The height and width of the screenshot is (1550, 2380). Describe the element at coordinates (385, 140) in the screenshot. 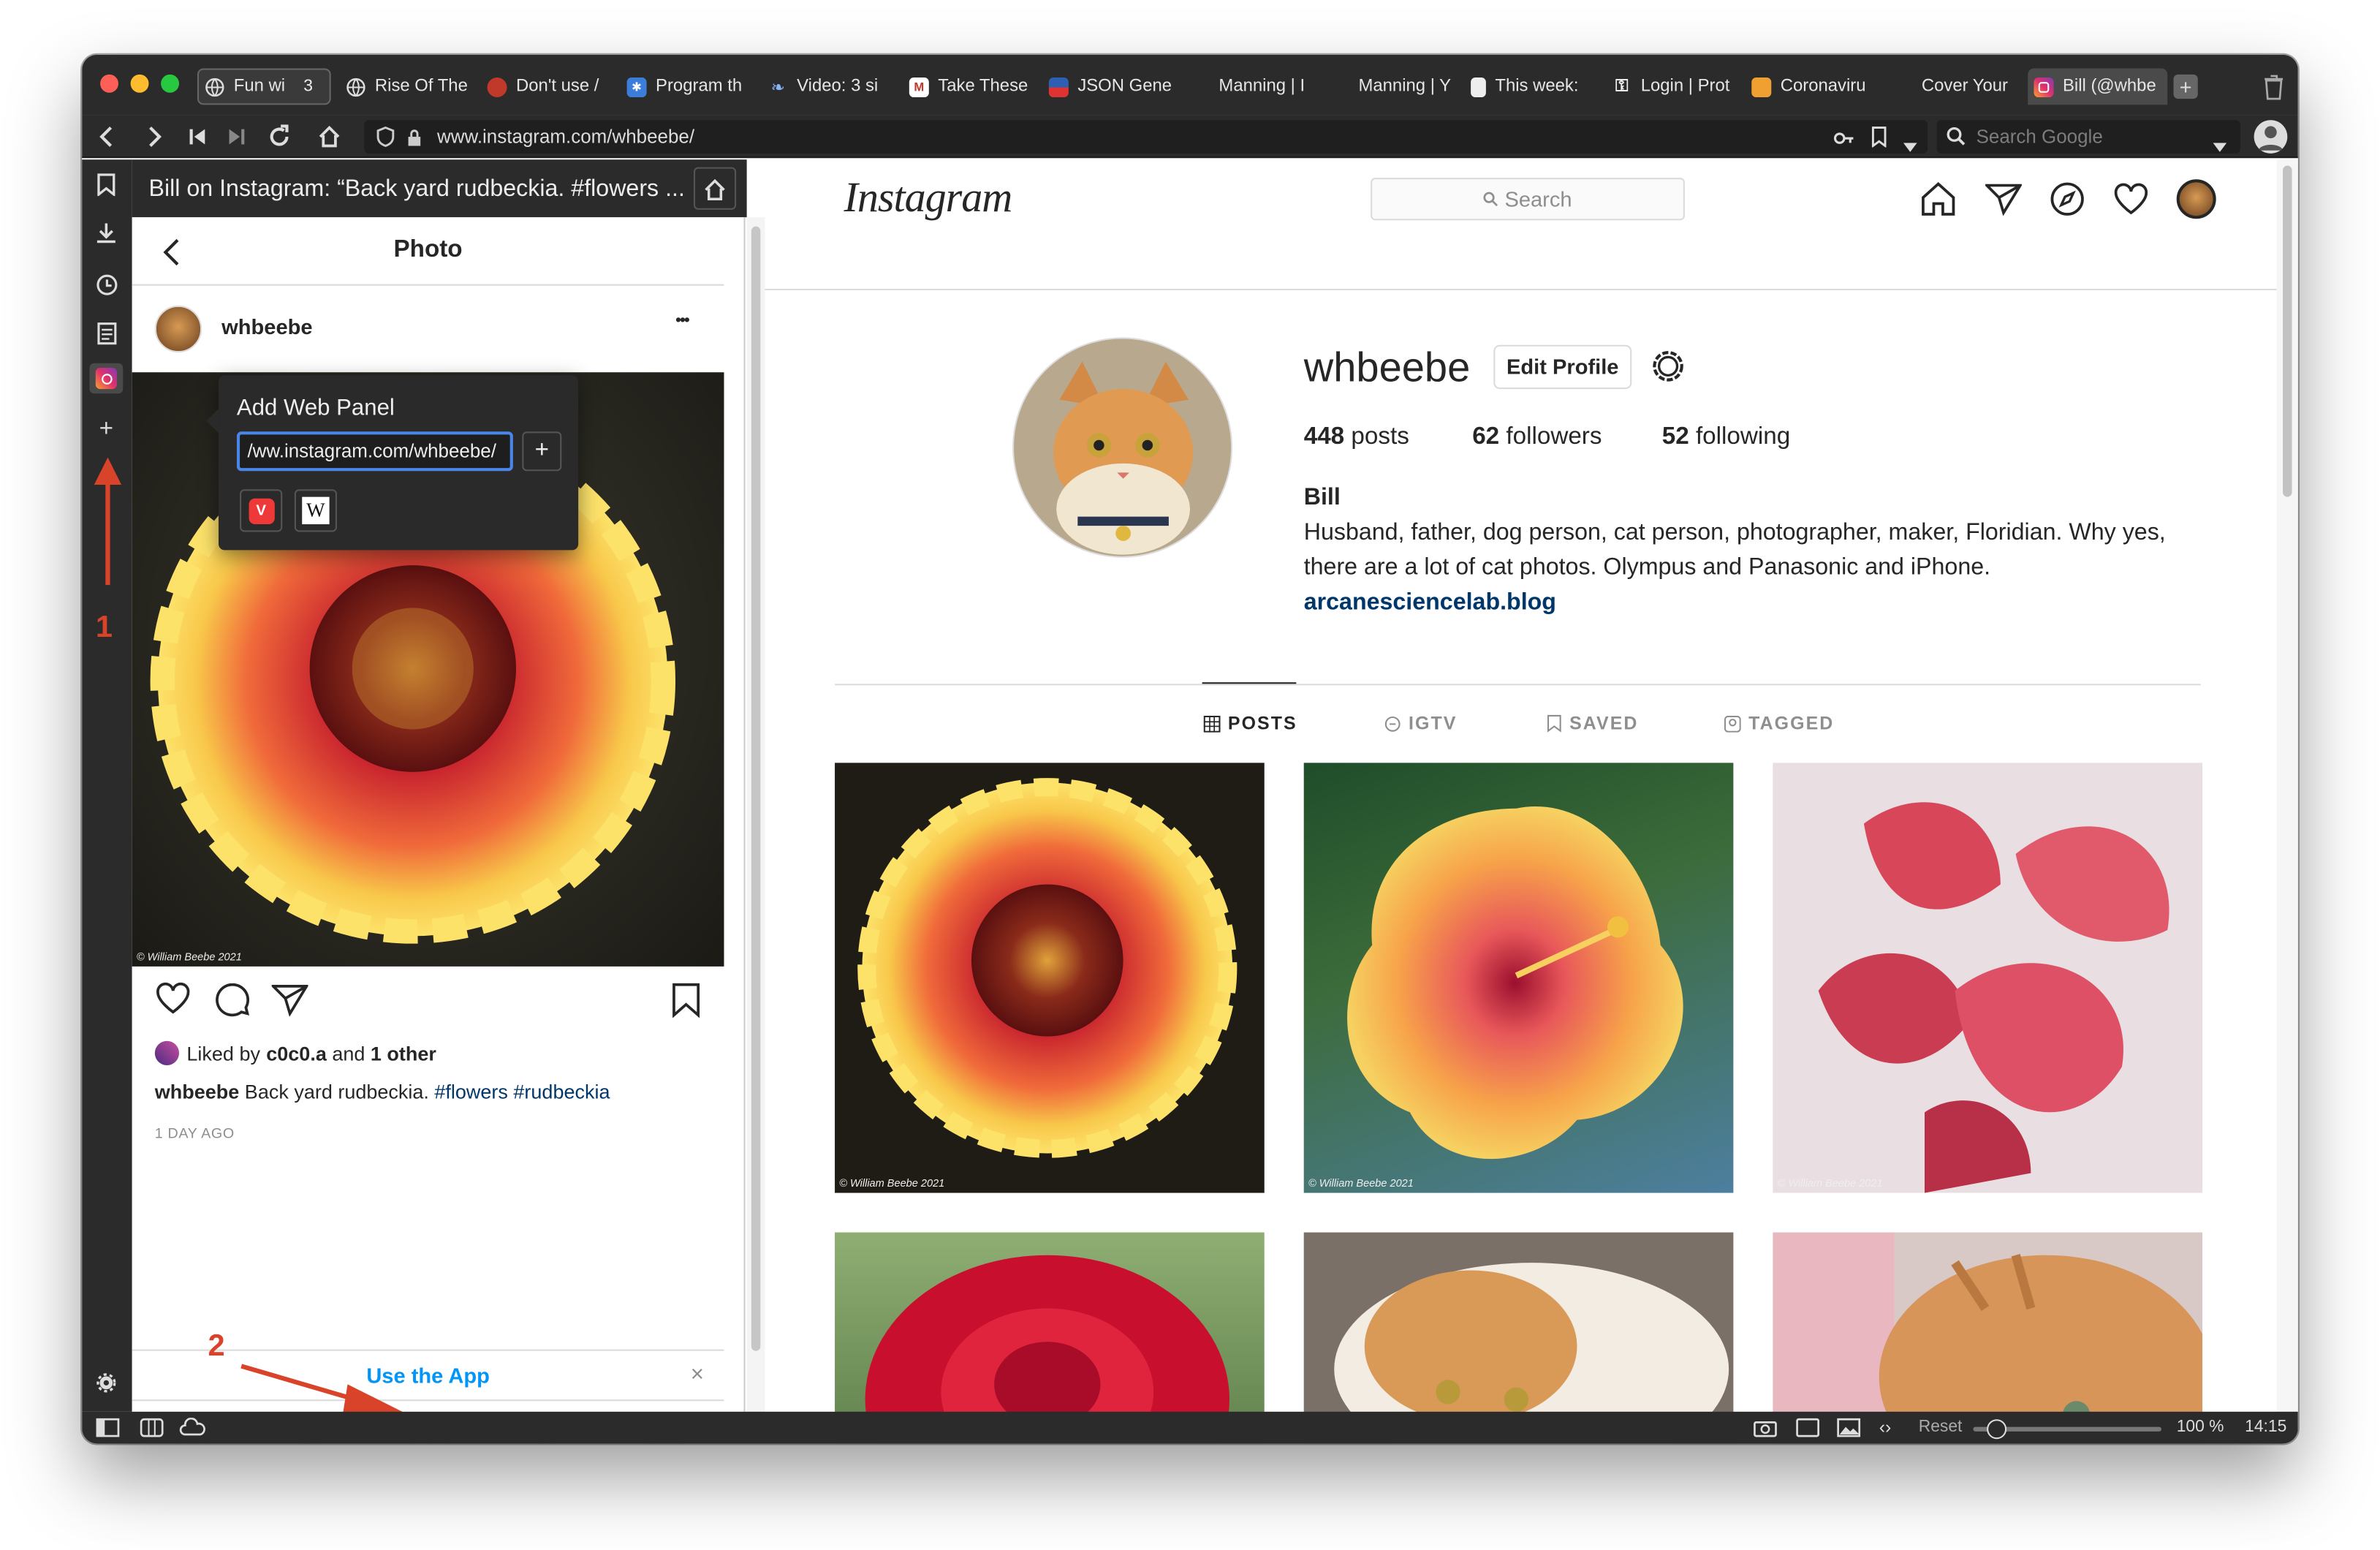

I see `shield-icon` at that location.